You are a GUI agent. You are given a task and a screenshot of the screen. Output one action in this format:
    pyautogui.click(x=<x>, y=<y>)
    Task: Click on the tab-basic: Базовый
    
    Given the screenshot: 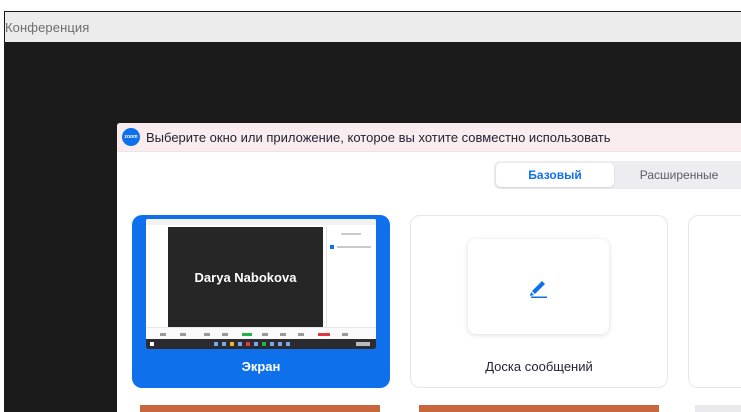 What is the action you would take?
    pyautogui.click(x=555, y=175)
    